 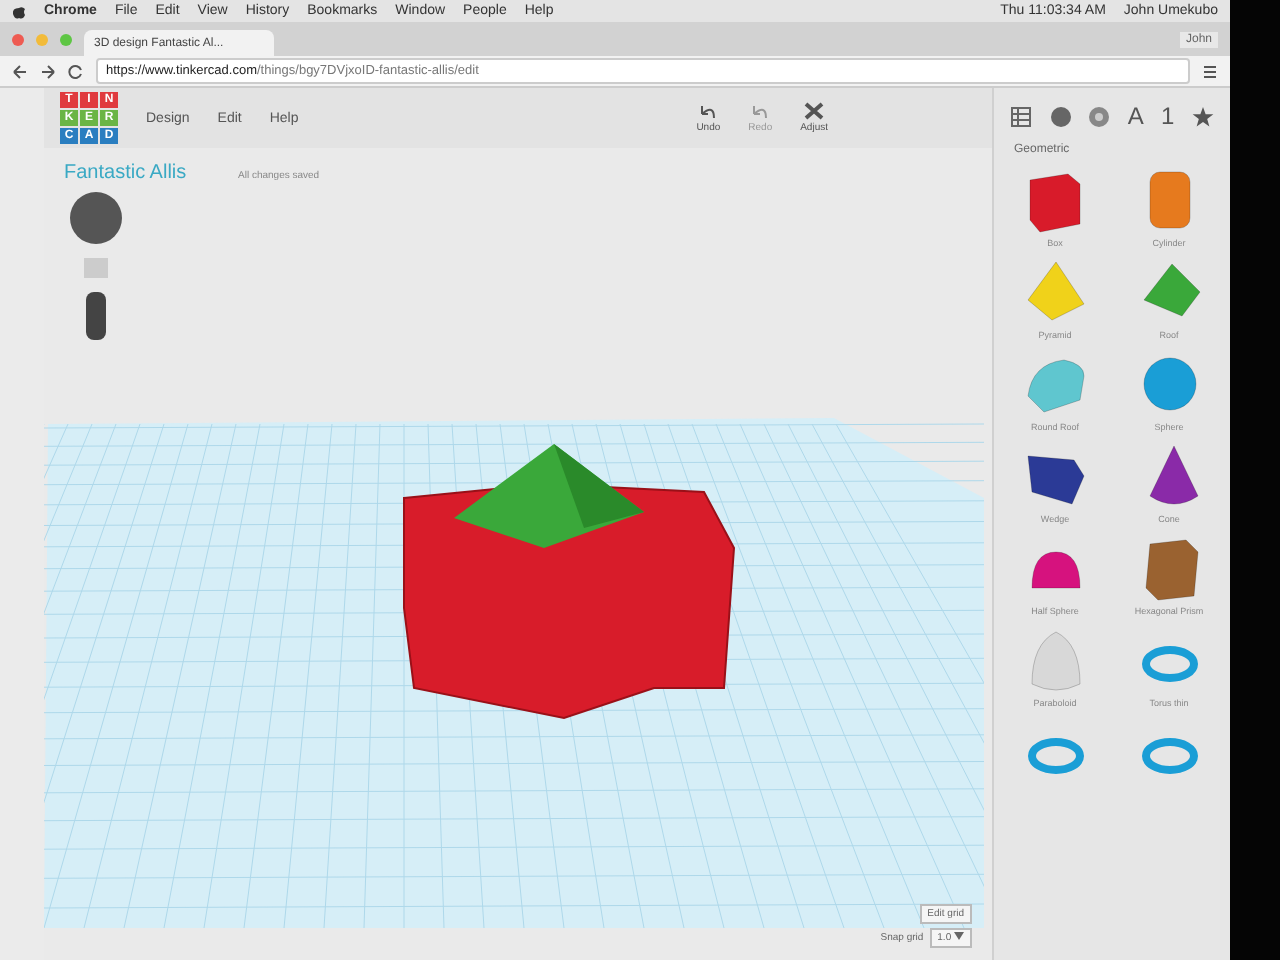 What do you see at coordinates (1099, 116) in the screenshot?
I see `badge-tab` at bounding box center [1099, 116].